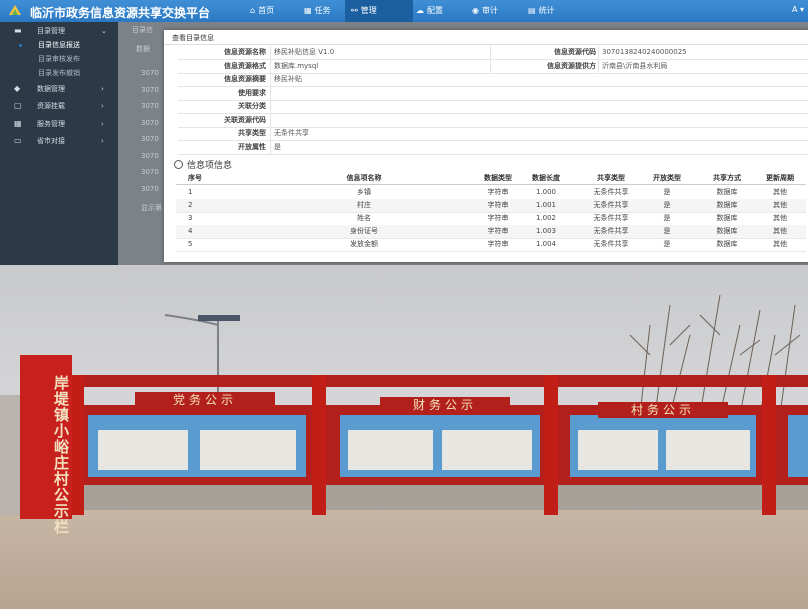  I want to click on nav-tab-5: ▤ 统计, so click(551, 11).